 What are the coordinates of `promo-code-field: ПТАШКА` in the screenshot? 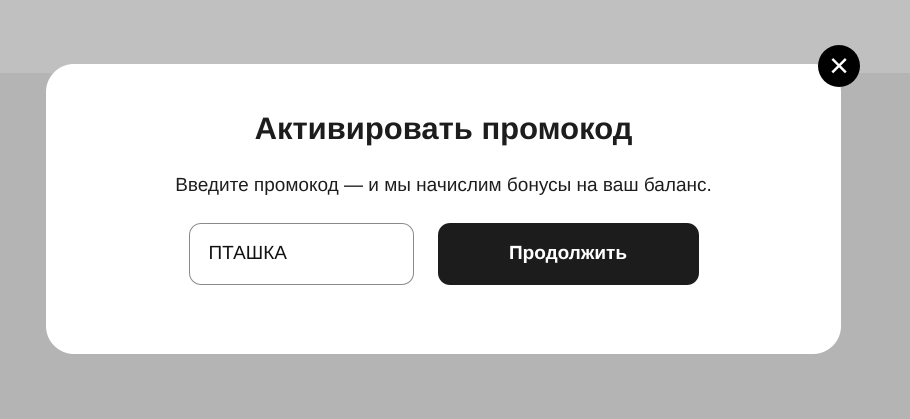 It's located at (301, 254).